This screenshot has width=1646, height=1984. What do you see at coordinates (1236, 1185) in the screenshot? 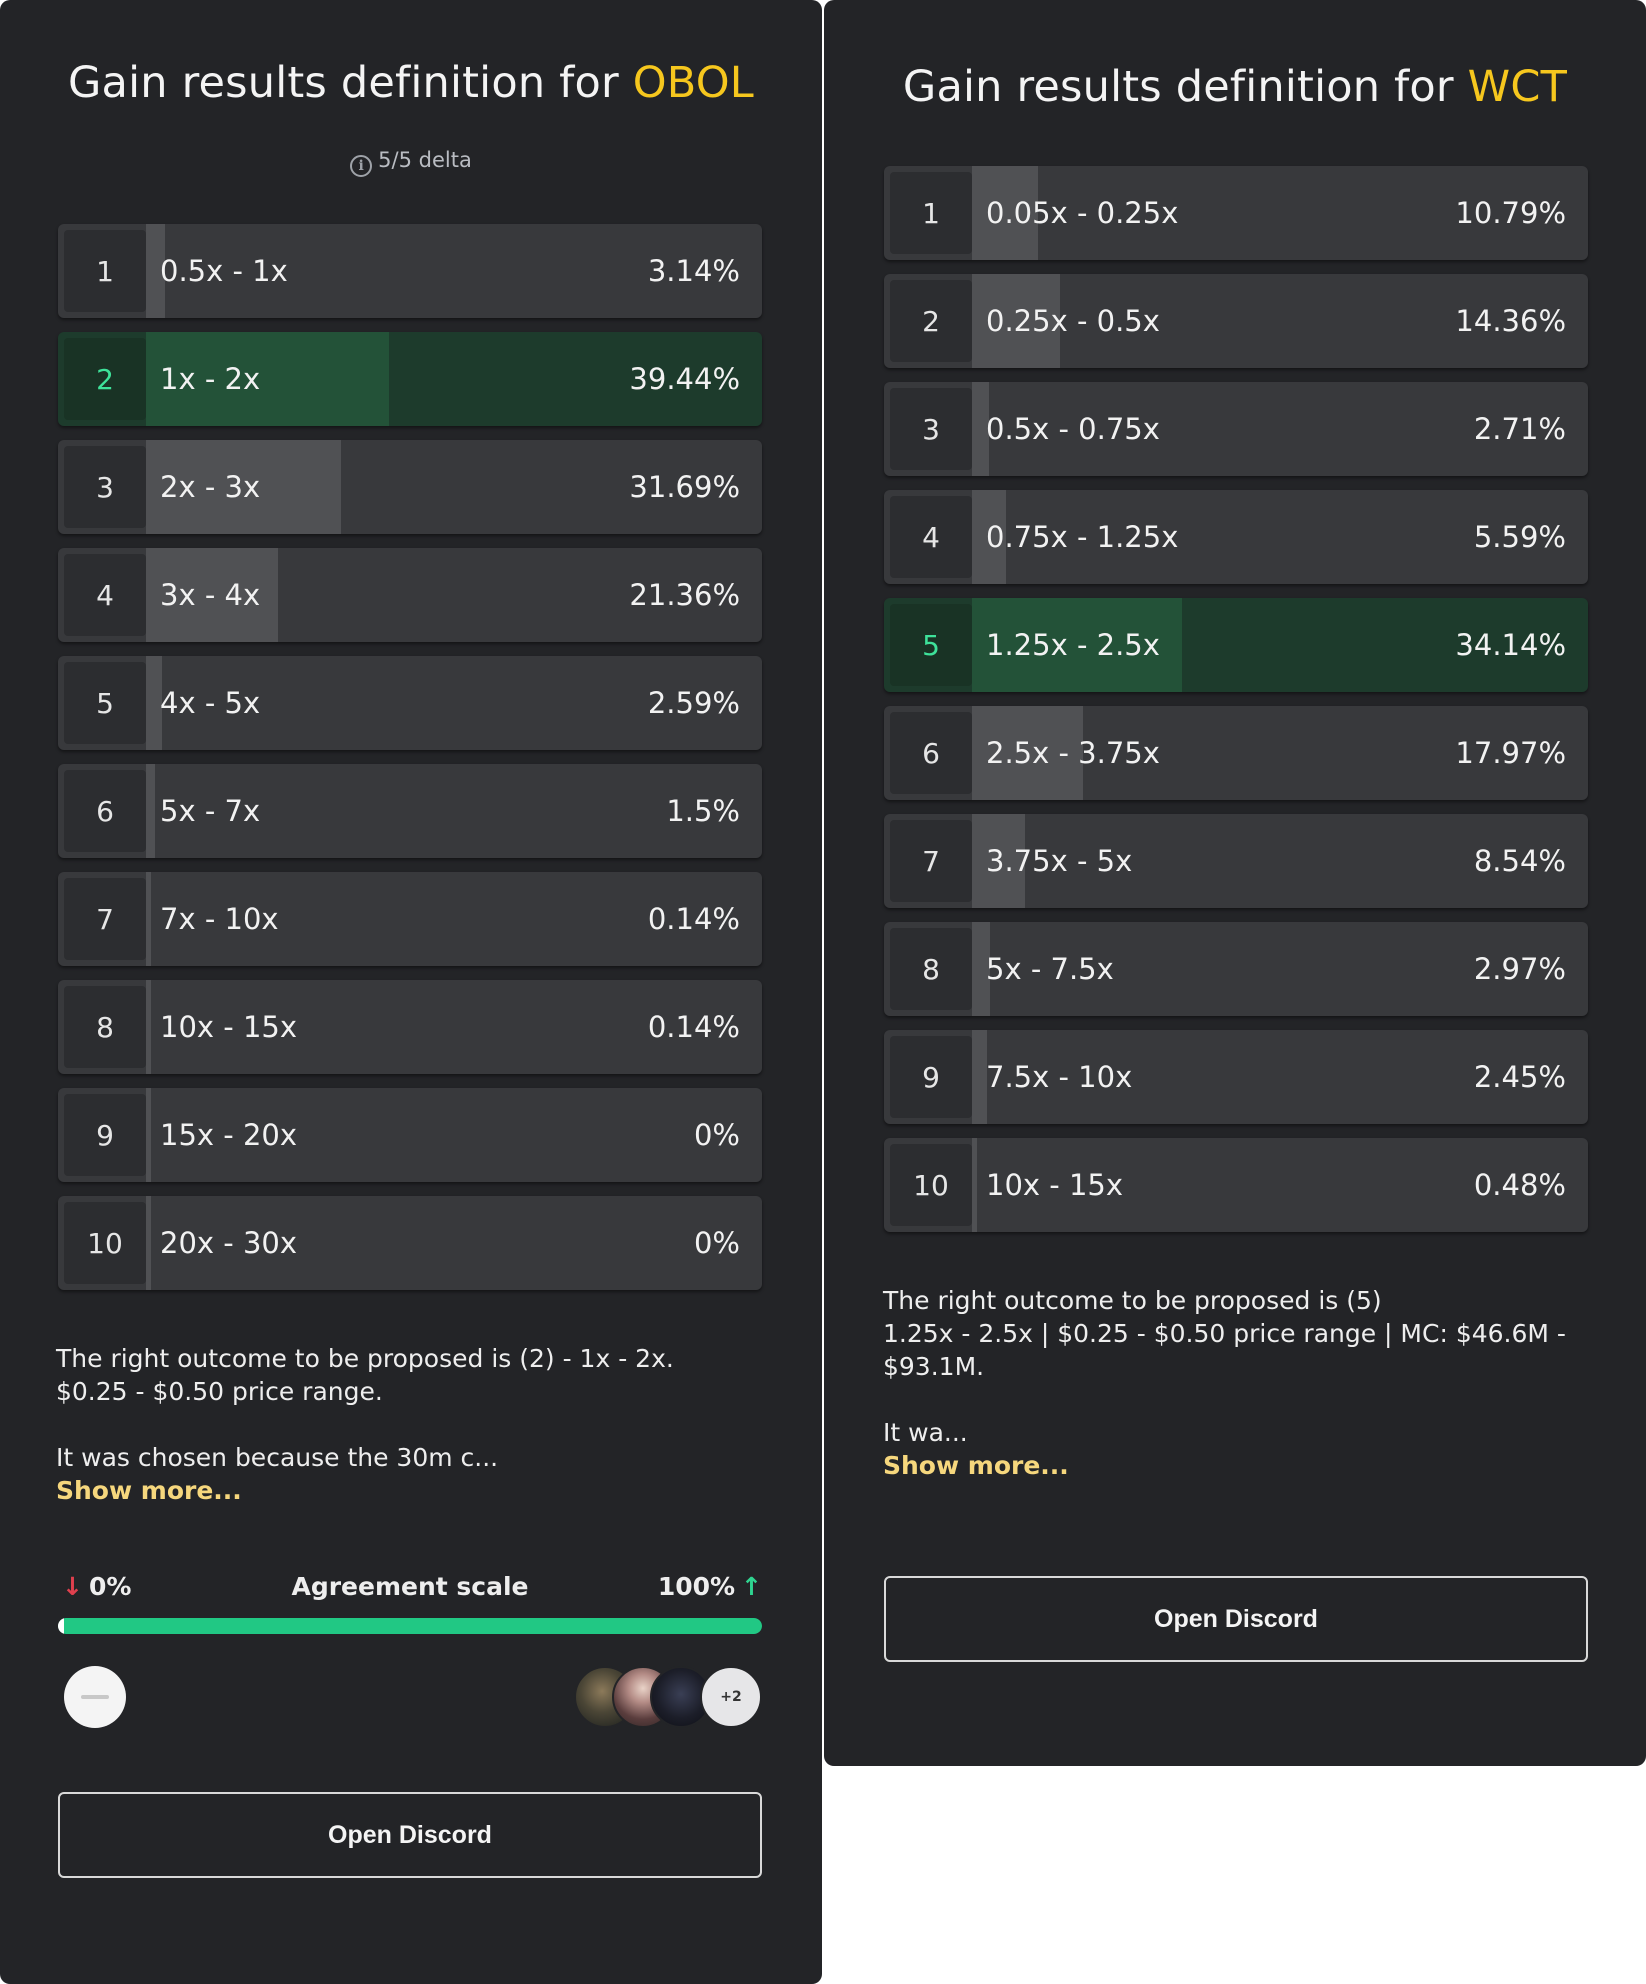
I see `result-option-row: 10 10x - 15x 0.48%` at bounding box center [1236, 1185].